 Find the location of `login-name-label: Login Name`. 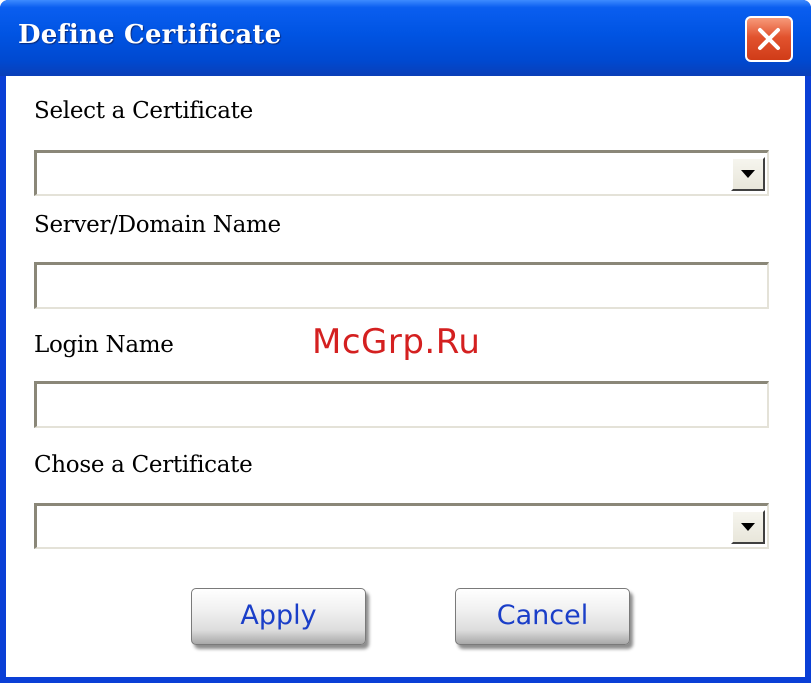

login-name-label: Login Name is located at coordinates (104, 345).